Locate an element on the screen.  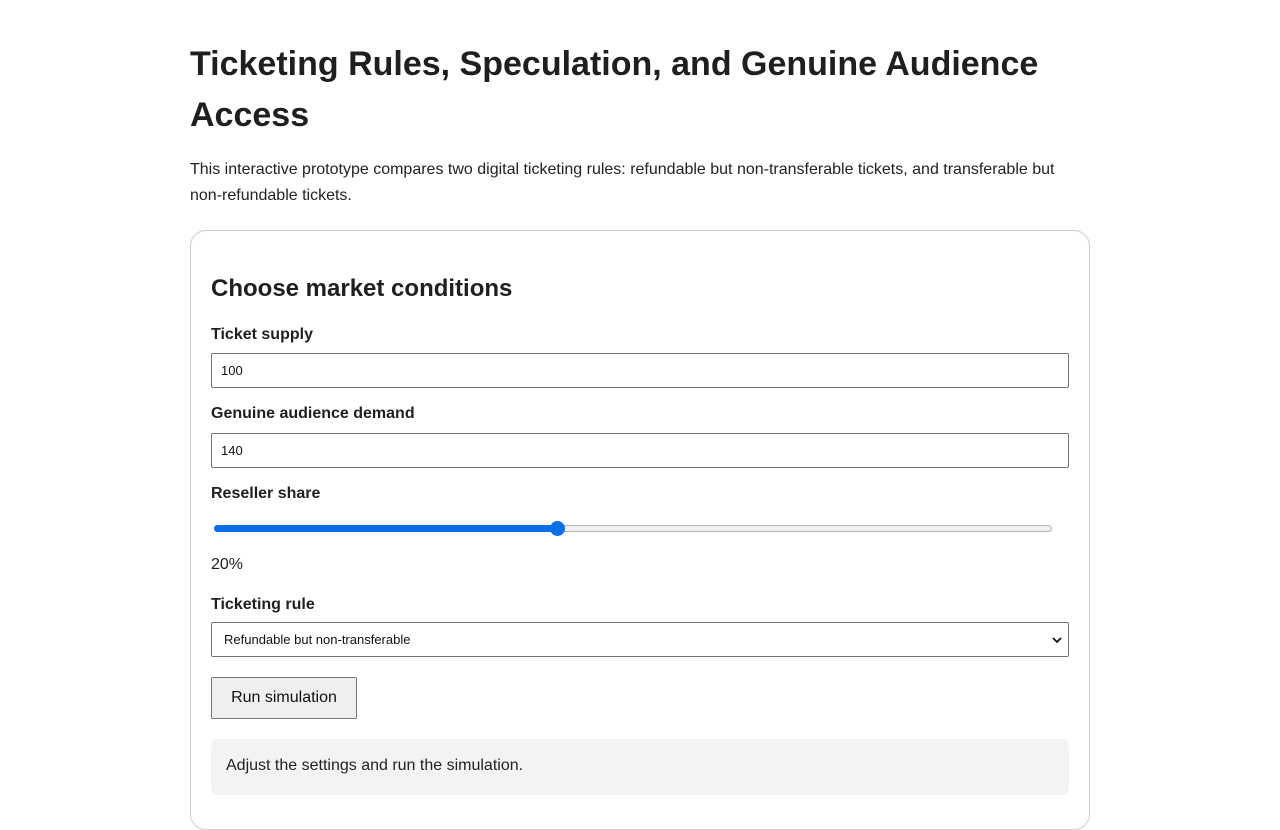
chevron-down-icon is located at coordinates (1057, 640).